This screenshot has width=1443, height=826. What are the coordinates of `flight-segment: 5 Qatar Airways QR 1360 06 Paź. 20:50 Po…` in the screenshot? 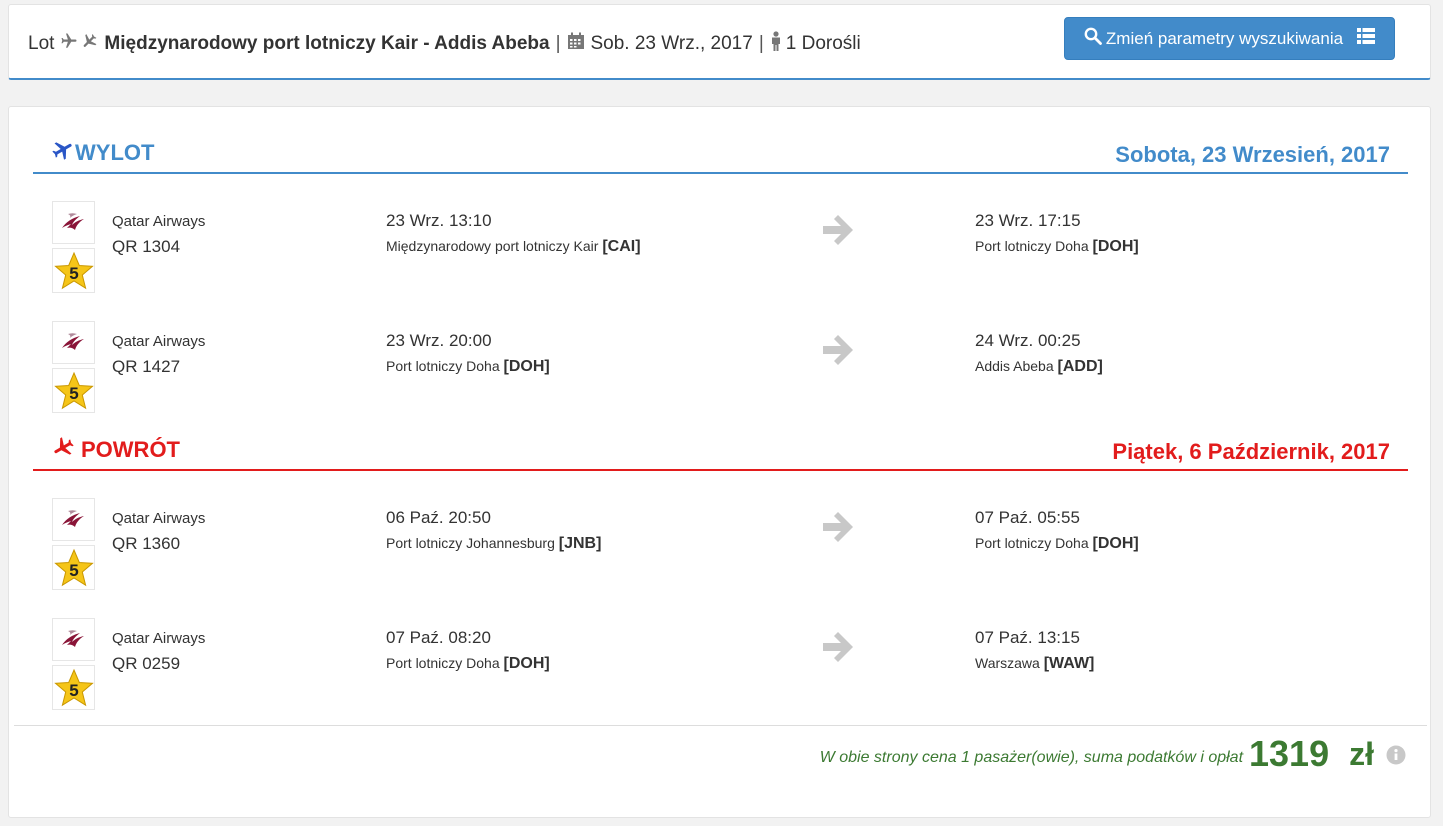 It's located at (720, 548).